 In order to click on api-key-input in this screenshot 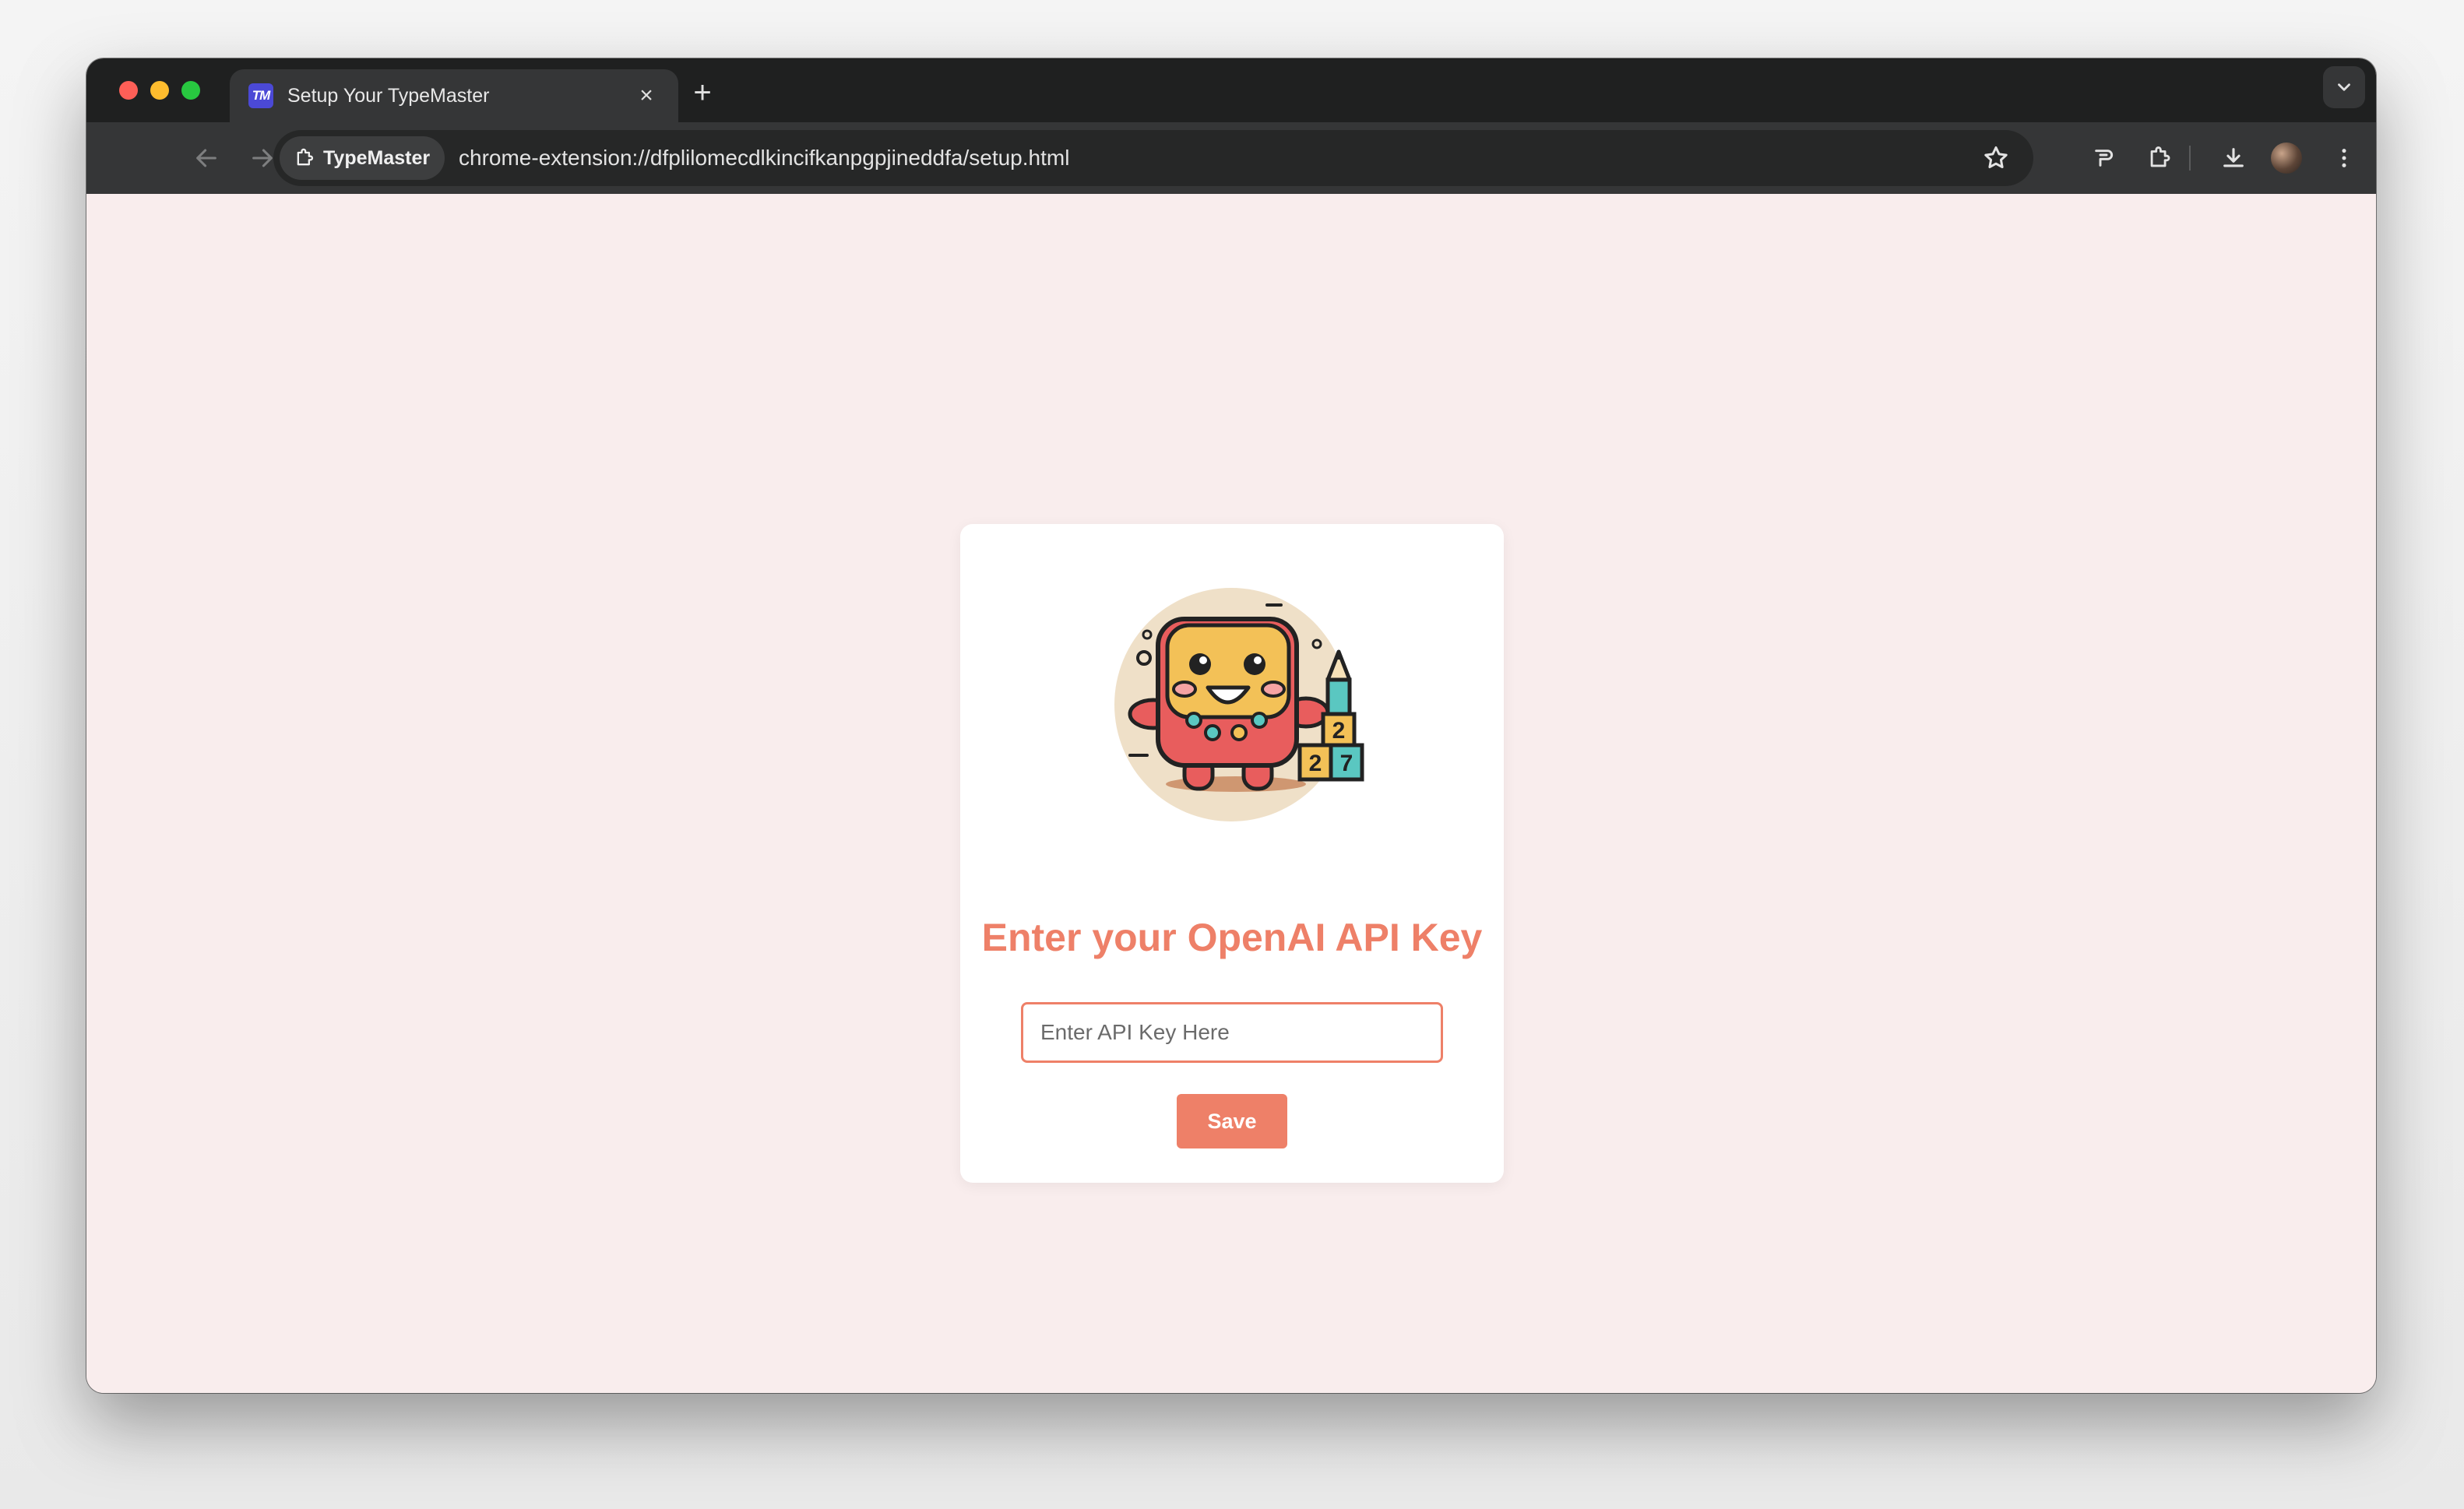, I will do `click(1232, 1032)`.